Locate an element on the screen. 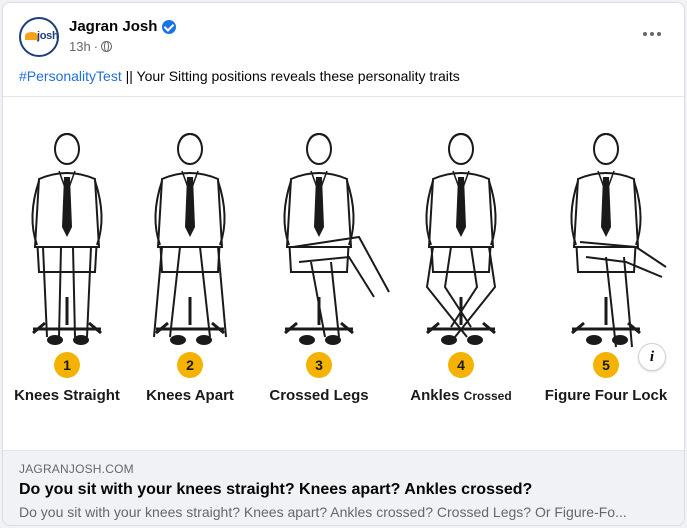 Image resolution: width=687 pixels, height=528 pixels. more-options-icon is located at coordinates (645, 34).